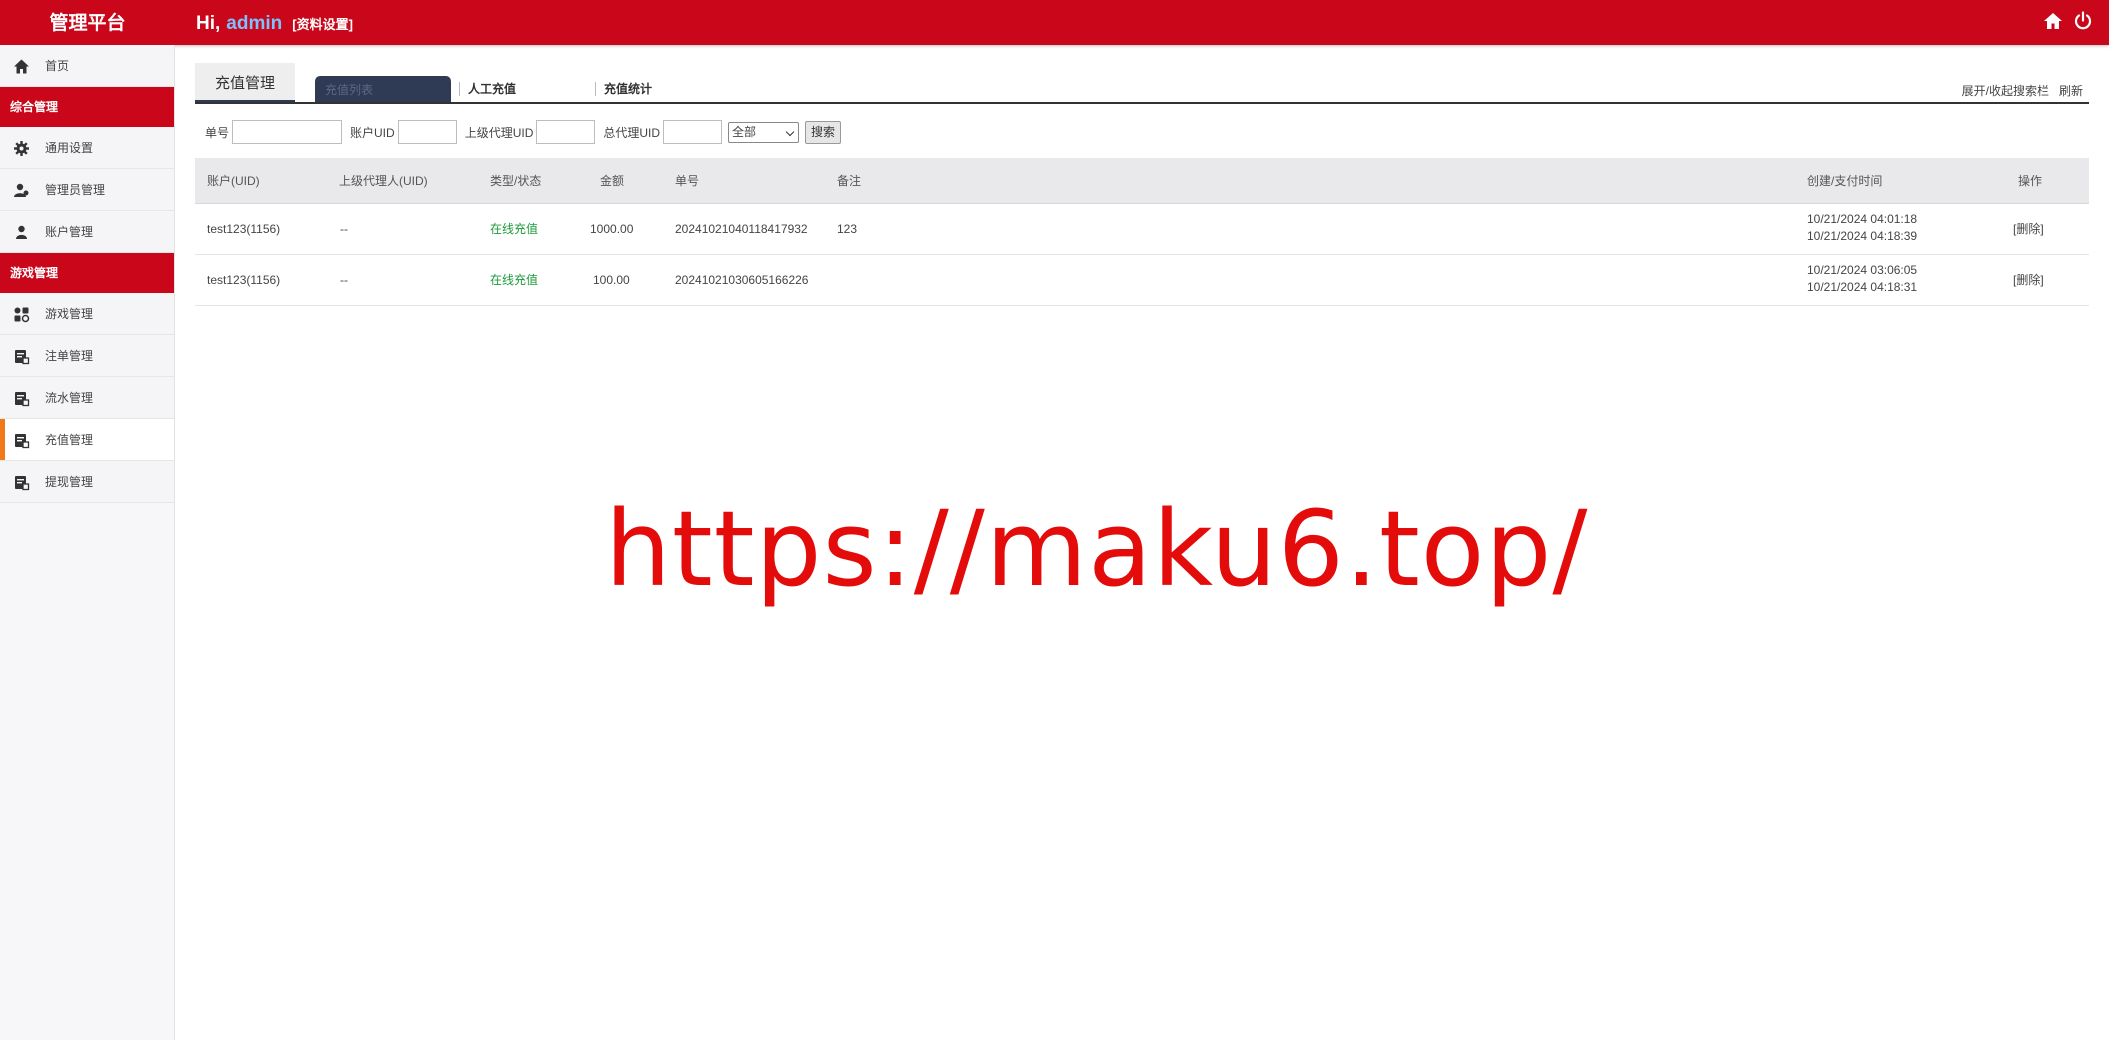 The height and width of the screenshot is (1040, 2109). What do you see at coordinates (632, 132) in the screenshot?
I see `top-agent-label: 总代理UID` at bounding box center [632, 132].